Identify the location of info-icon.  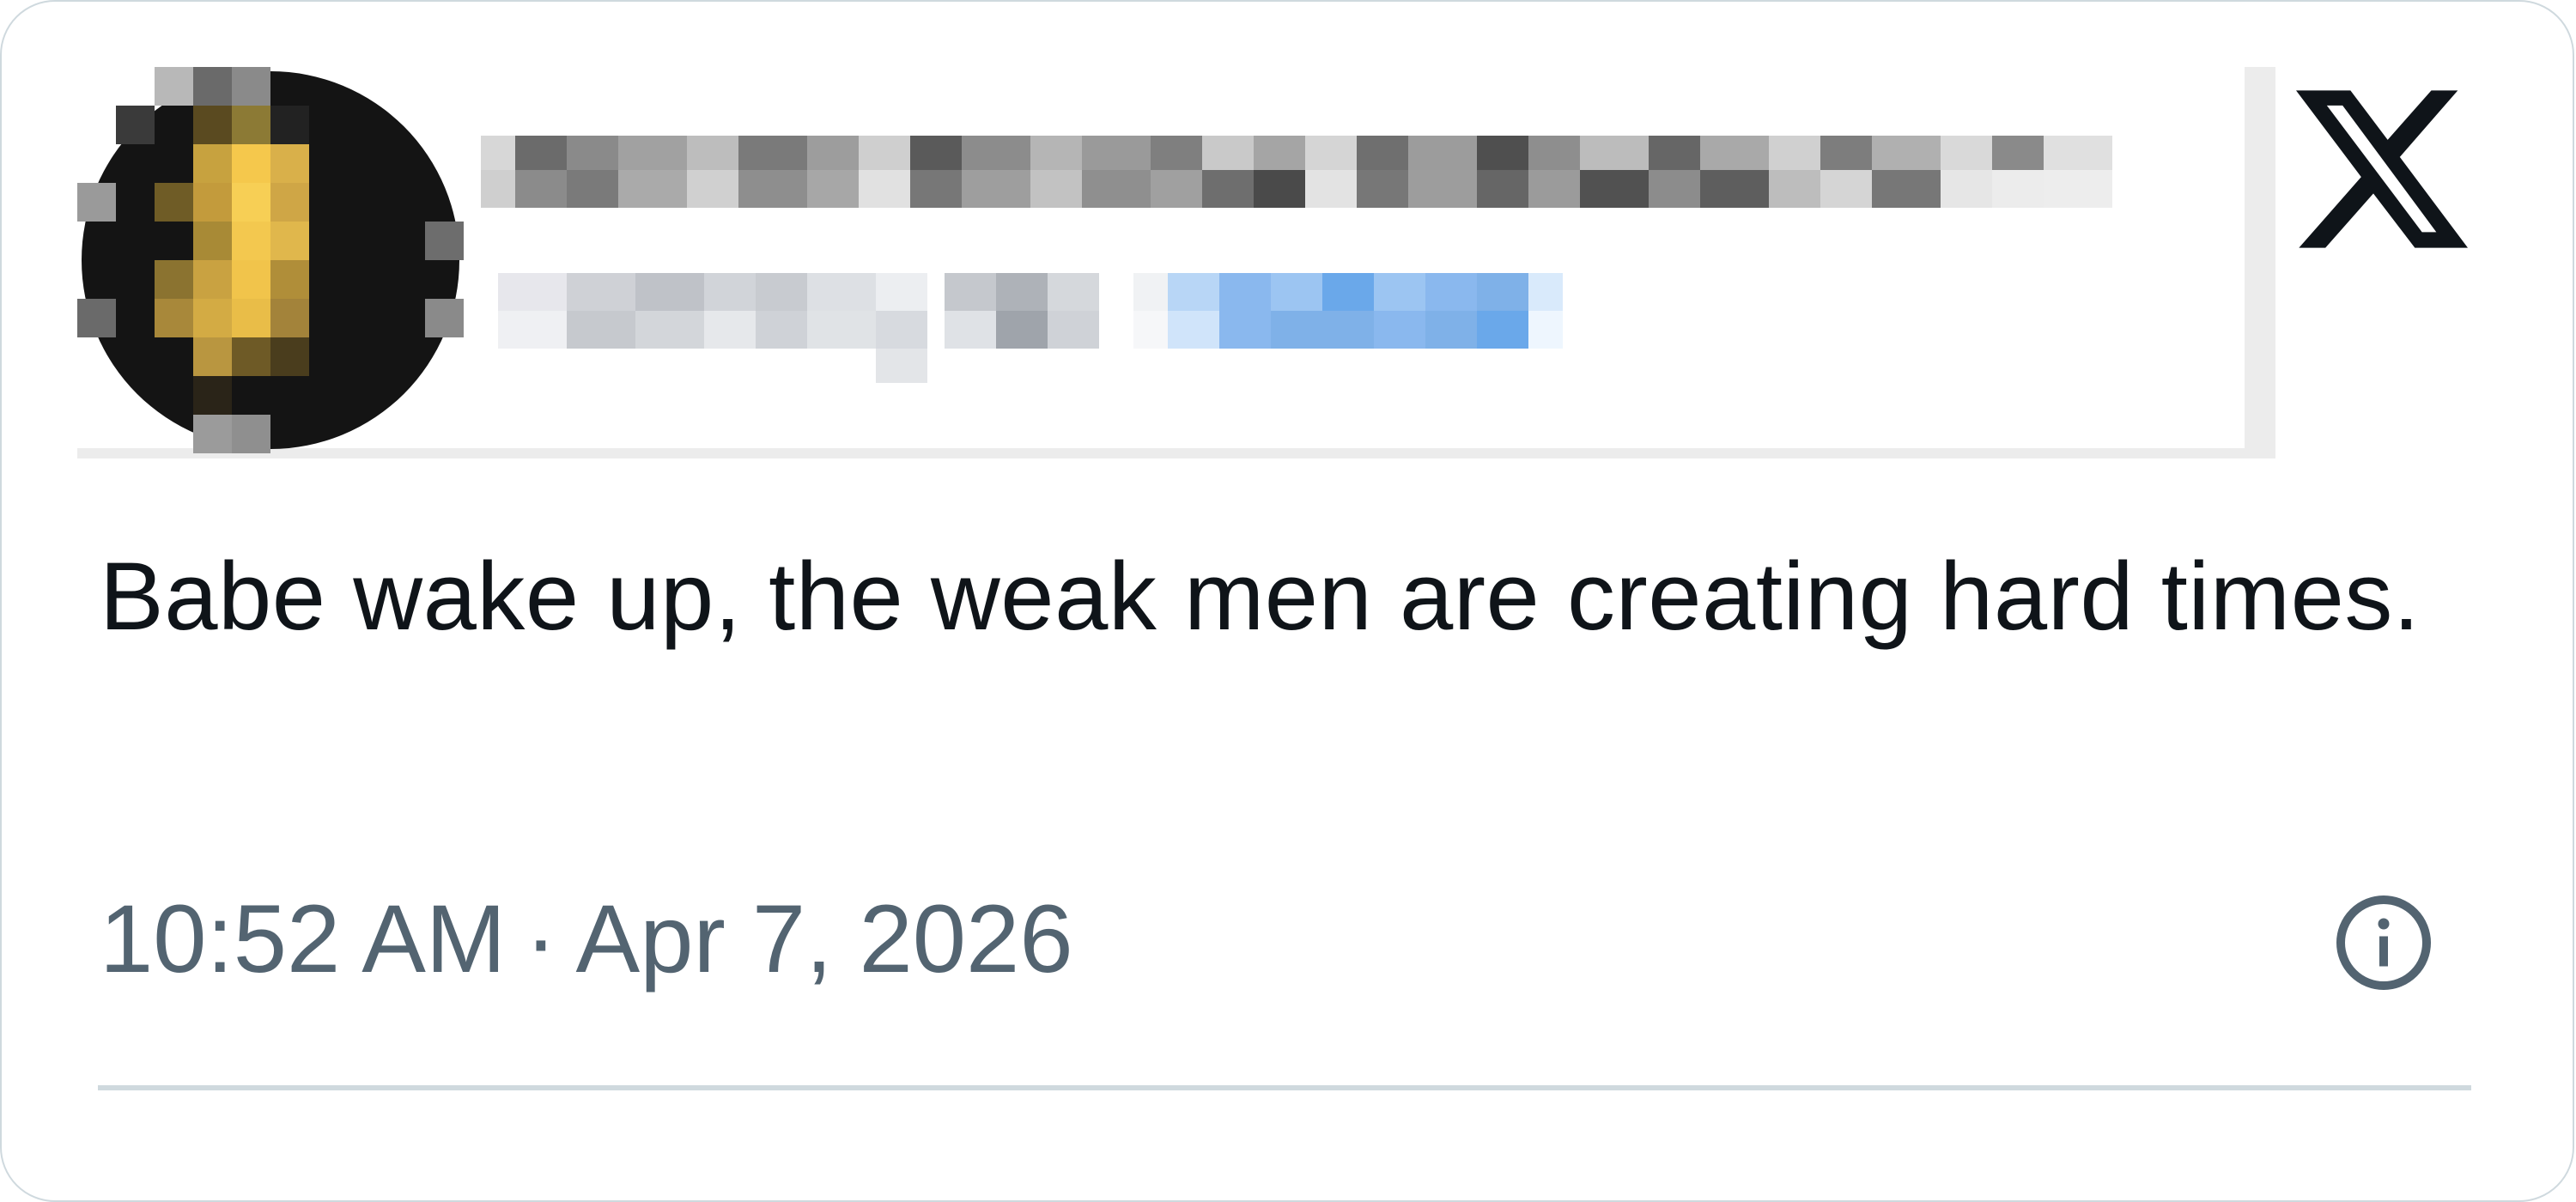
(2383, 942).